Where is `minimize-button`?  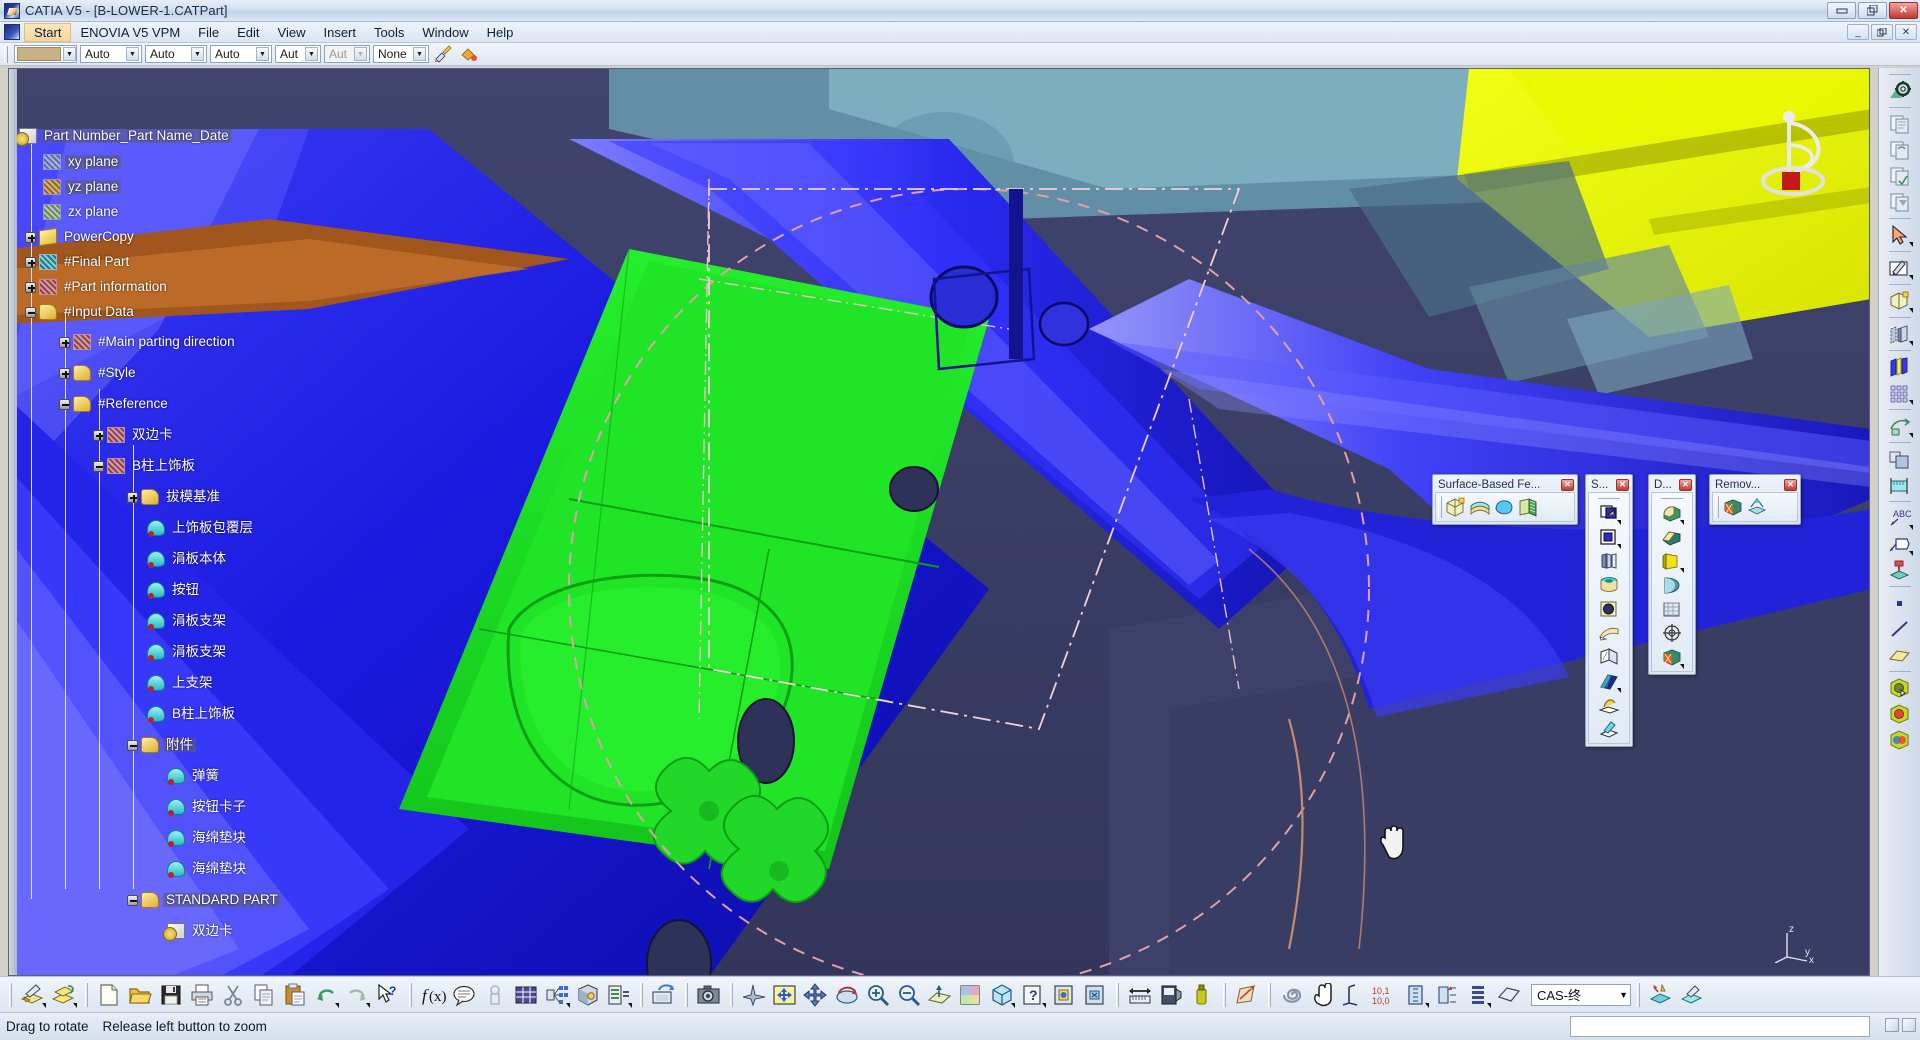
minimize-button is located at coordinates (1841, 10).